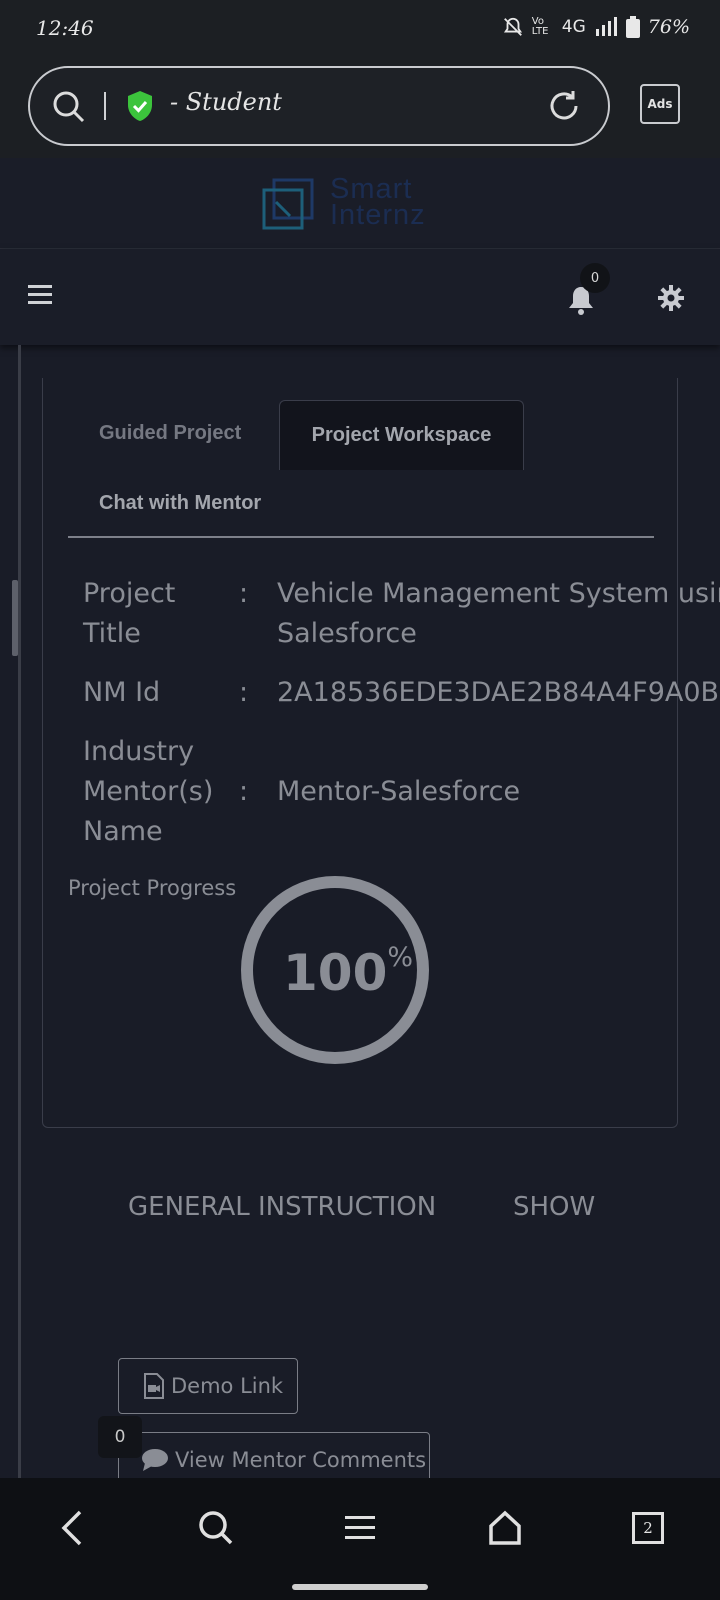  What do you see at coordinates (180, 503) in the screenshot?
I see `tab-chat-with-mentor: Chat with Mentor` at bounding box center [180, 503].